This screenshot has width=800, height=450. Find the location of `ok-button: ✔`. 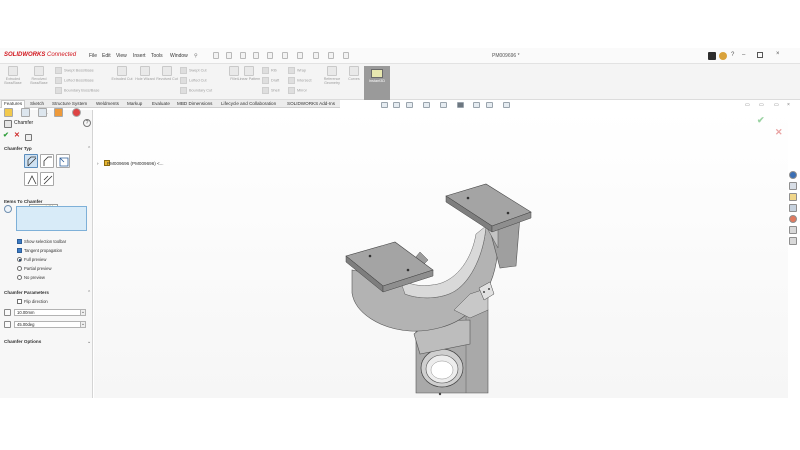

ok-button: ✔ is located at coordinates (6, 135).